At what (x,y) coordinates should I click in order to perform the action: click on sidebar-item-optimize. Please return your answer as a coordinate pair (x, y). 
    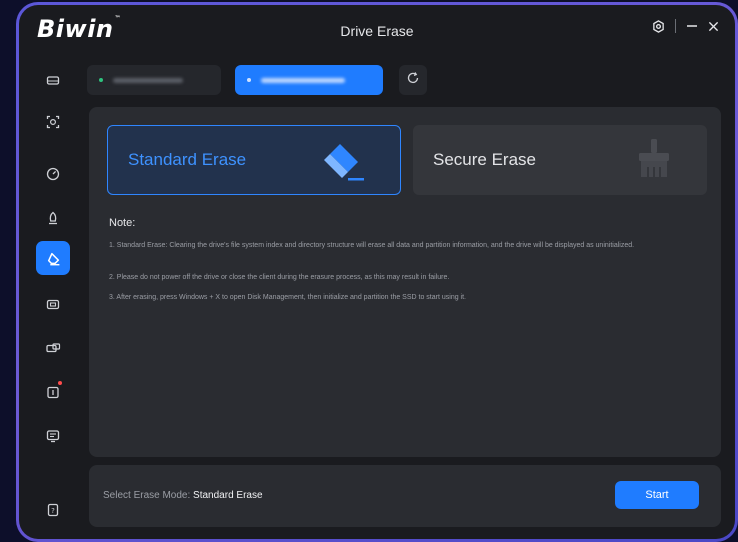
    Looking at the image, I should click on (53, 218).